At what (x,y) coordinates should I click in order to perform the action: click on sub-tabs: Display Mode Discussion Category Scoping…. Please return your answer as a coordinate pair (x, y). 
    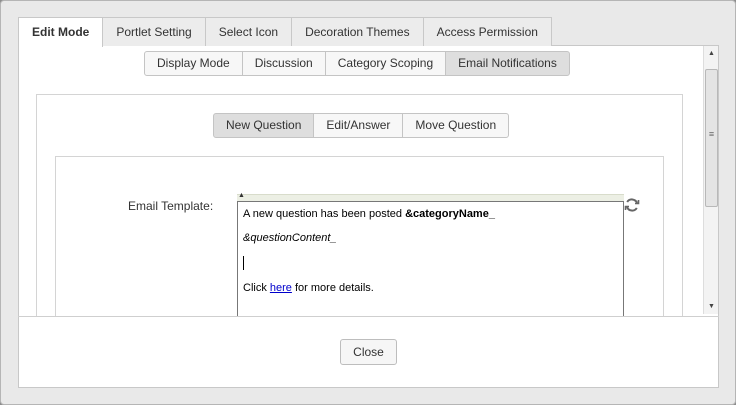
    Looking at the image, I should click on (357, 63).